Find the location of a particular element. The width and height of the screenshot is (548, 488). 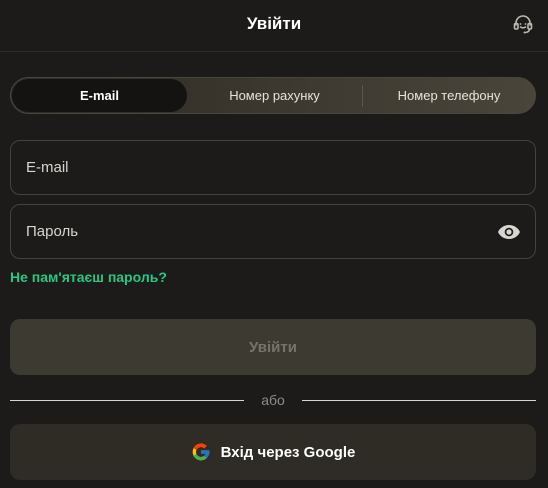

tab-email: E-mail is located at coordinates (99, 95).